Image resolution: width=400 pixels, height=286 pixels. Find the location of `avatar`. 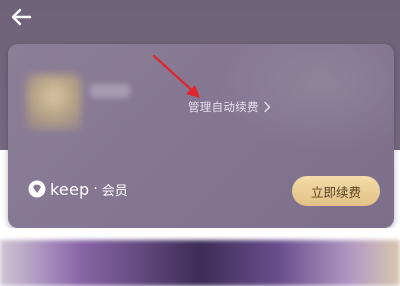

avatar is located at coordinates (54, 102).